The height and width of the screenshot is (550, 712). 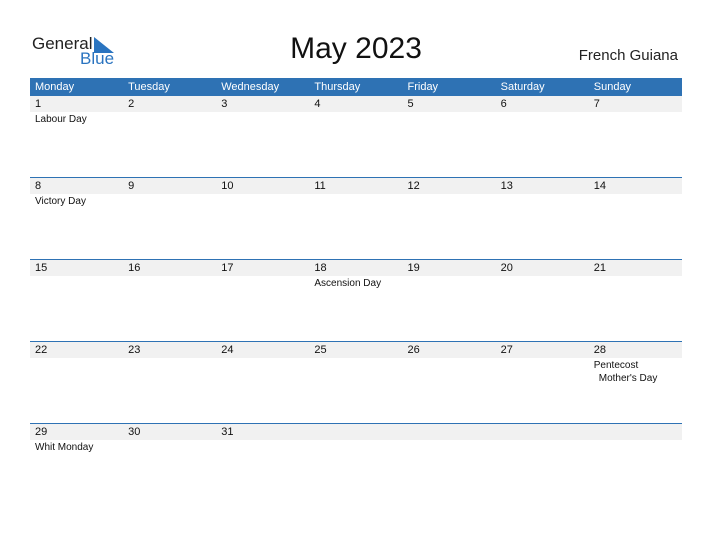 I want to click on day-number: 24, so click(x=227, y=350).